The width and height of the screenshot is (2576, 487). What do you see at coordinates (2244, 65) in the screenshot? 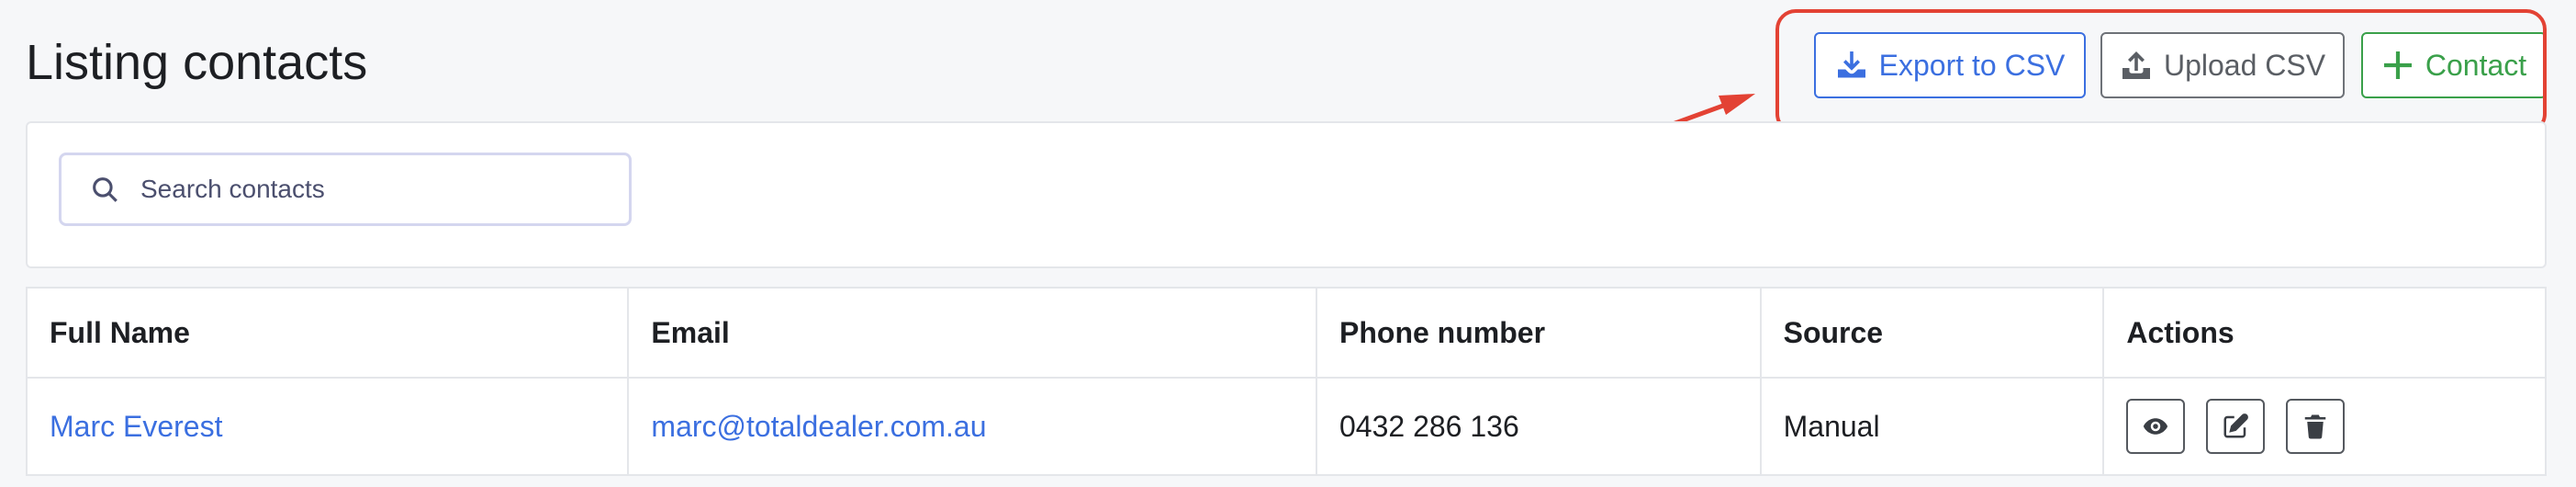
I see `upload-csv-label: Upload CSV` at bounding box center [2244, 65].